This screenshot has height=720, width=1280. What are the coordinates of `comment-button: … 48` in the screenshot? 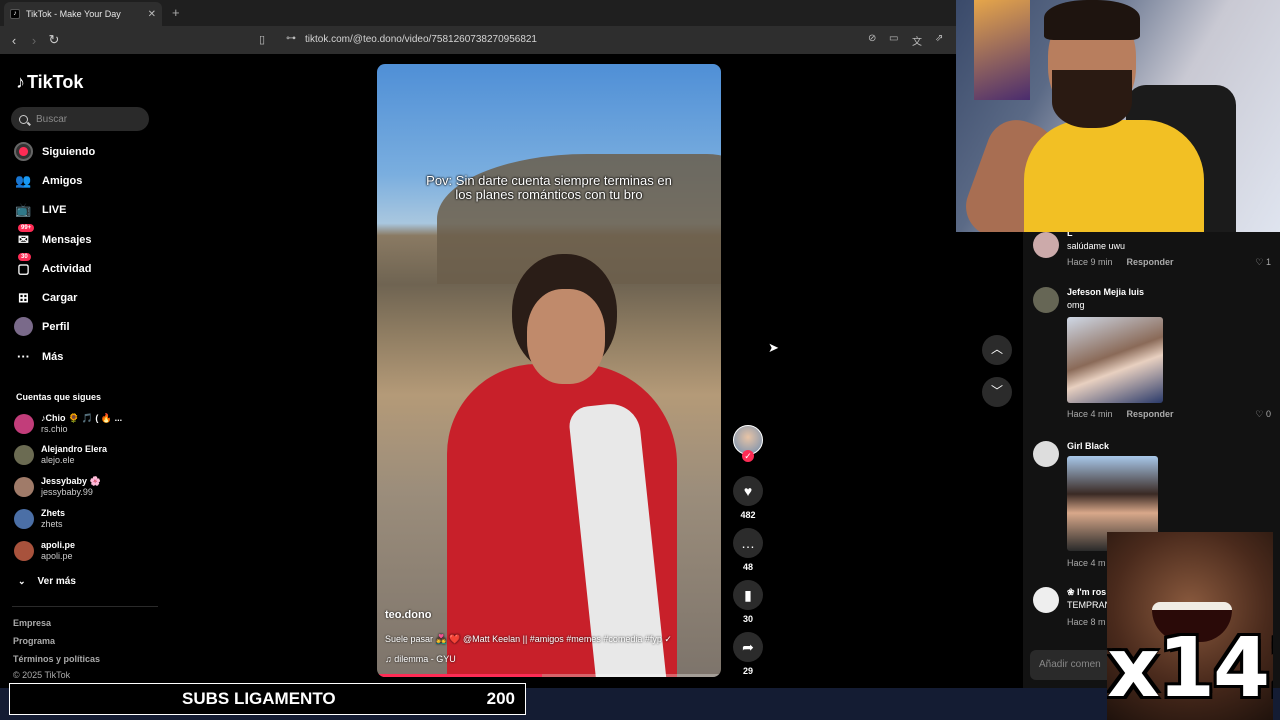 It's located at (748, 550).